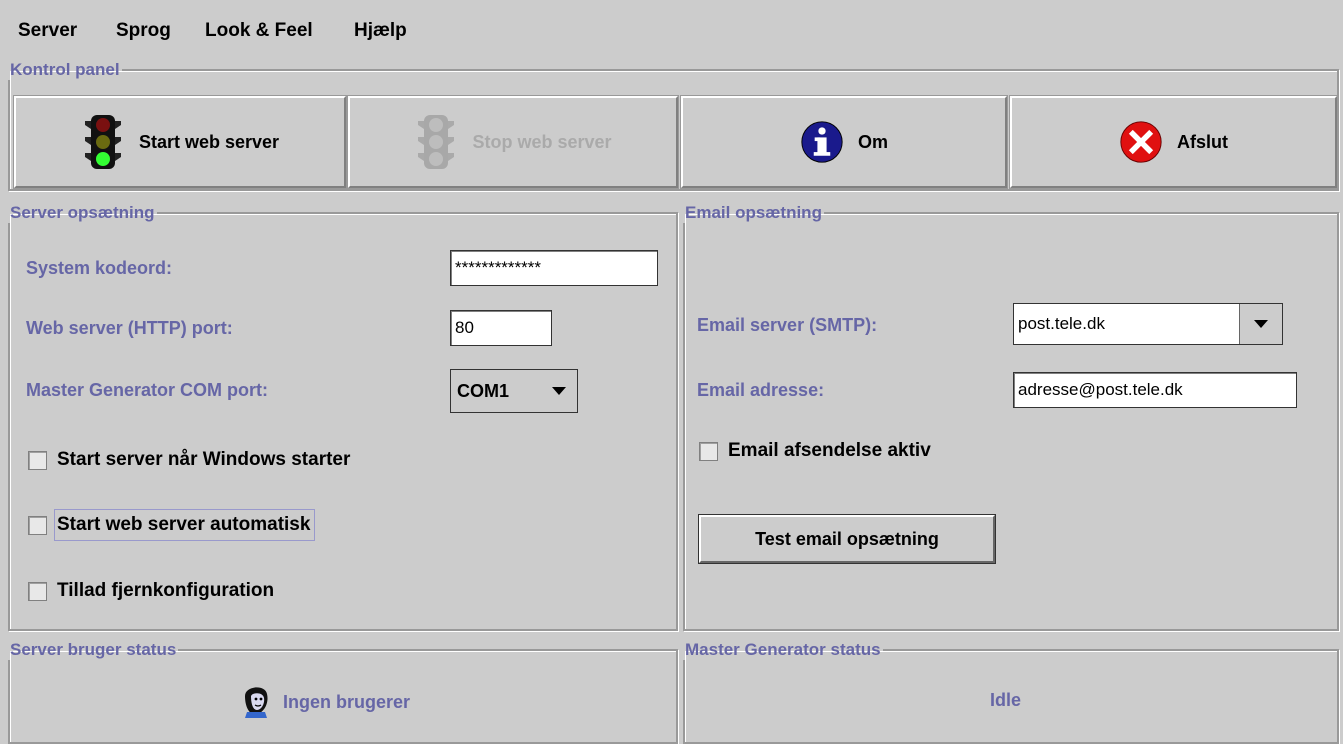  I want to click on email-setup-title: Email opsætning, so click(753, 212).